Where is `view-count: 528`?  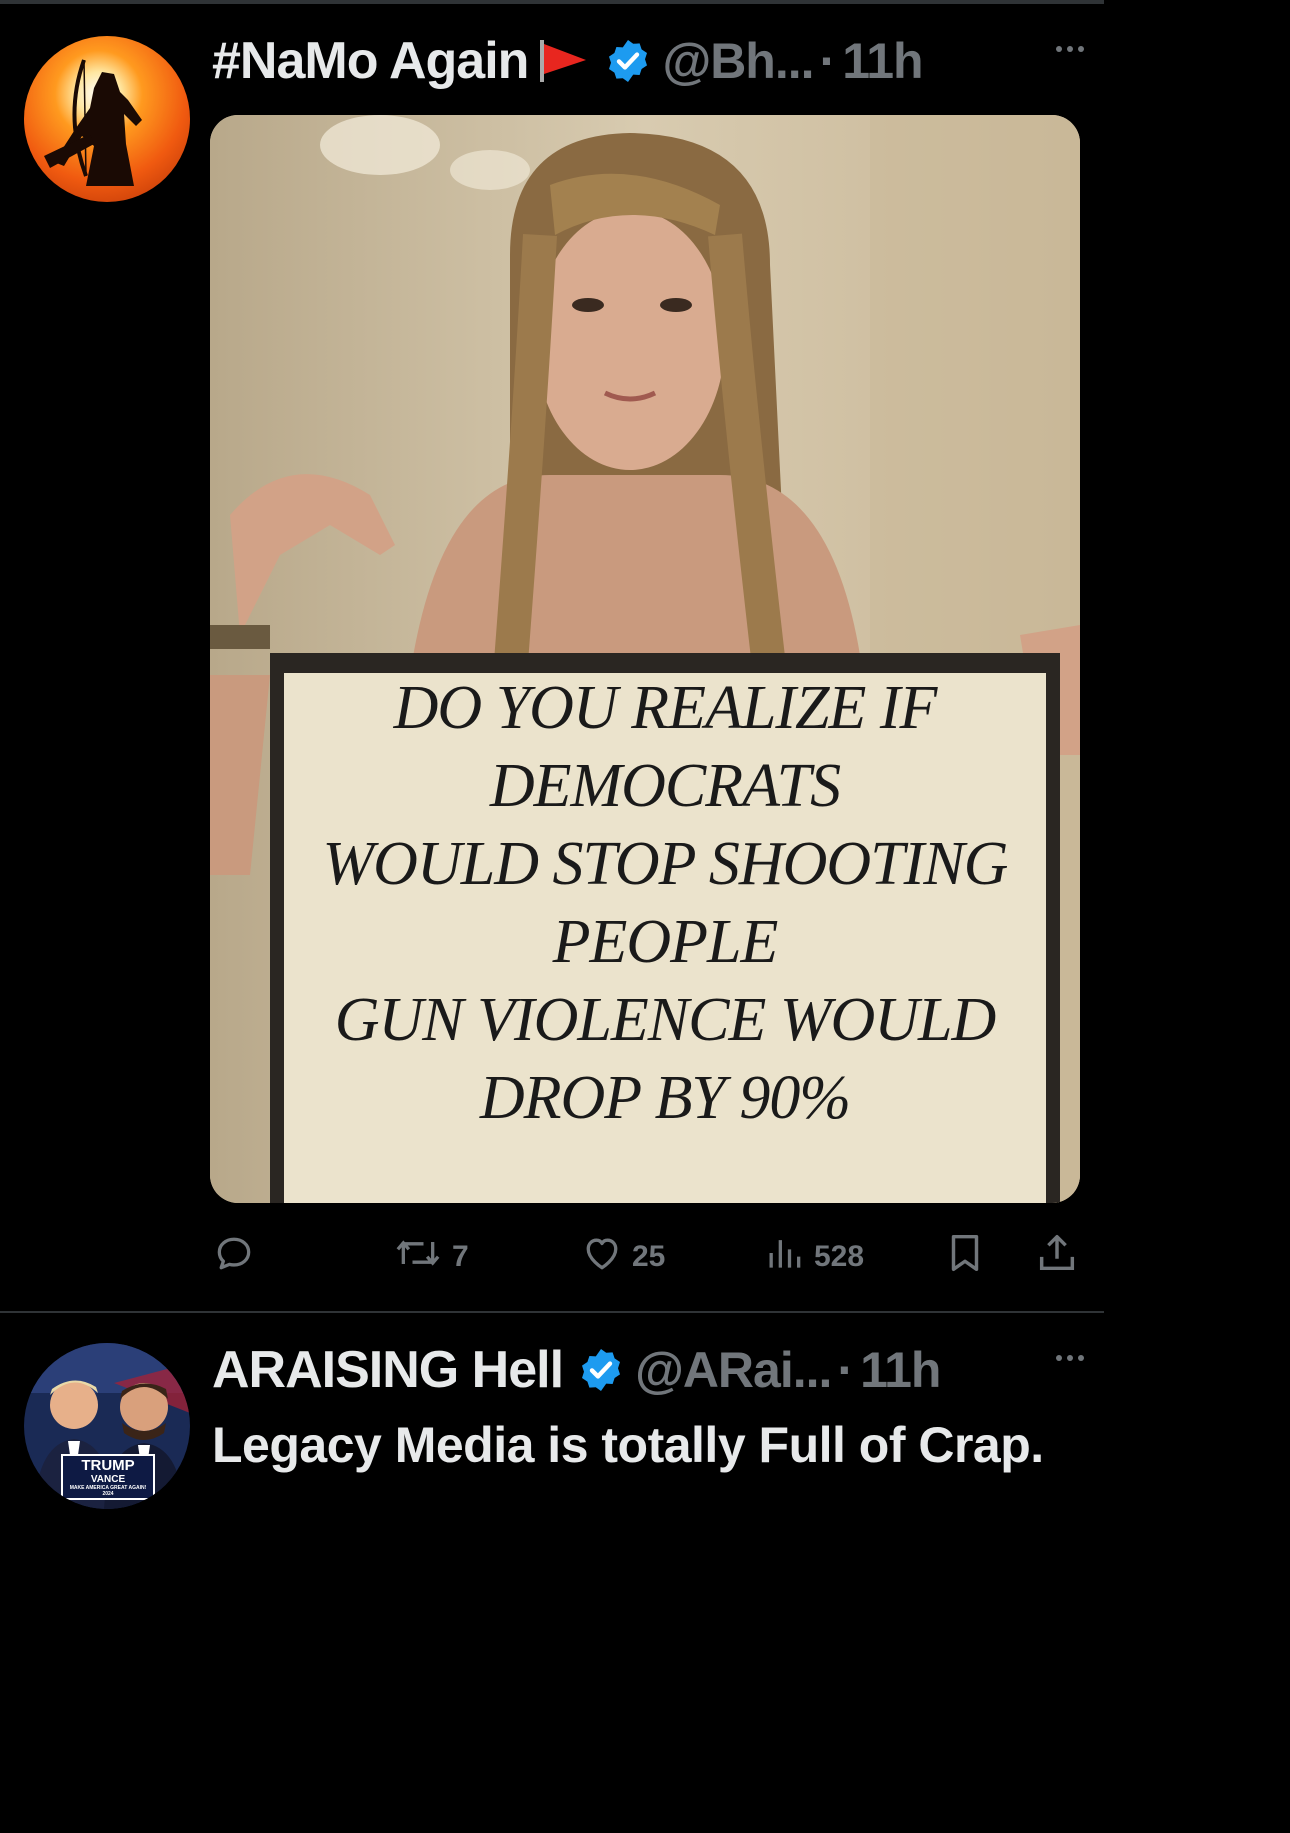 view-count: 528 is located at coordinates (839, 1256).